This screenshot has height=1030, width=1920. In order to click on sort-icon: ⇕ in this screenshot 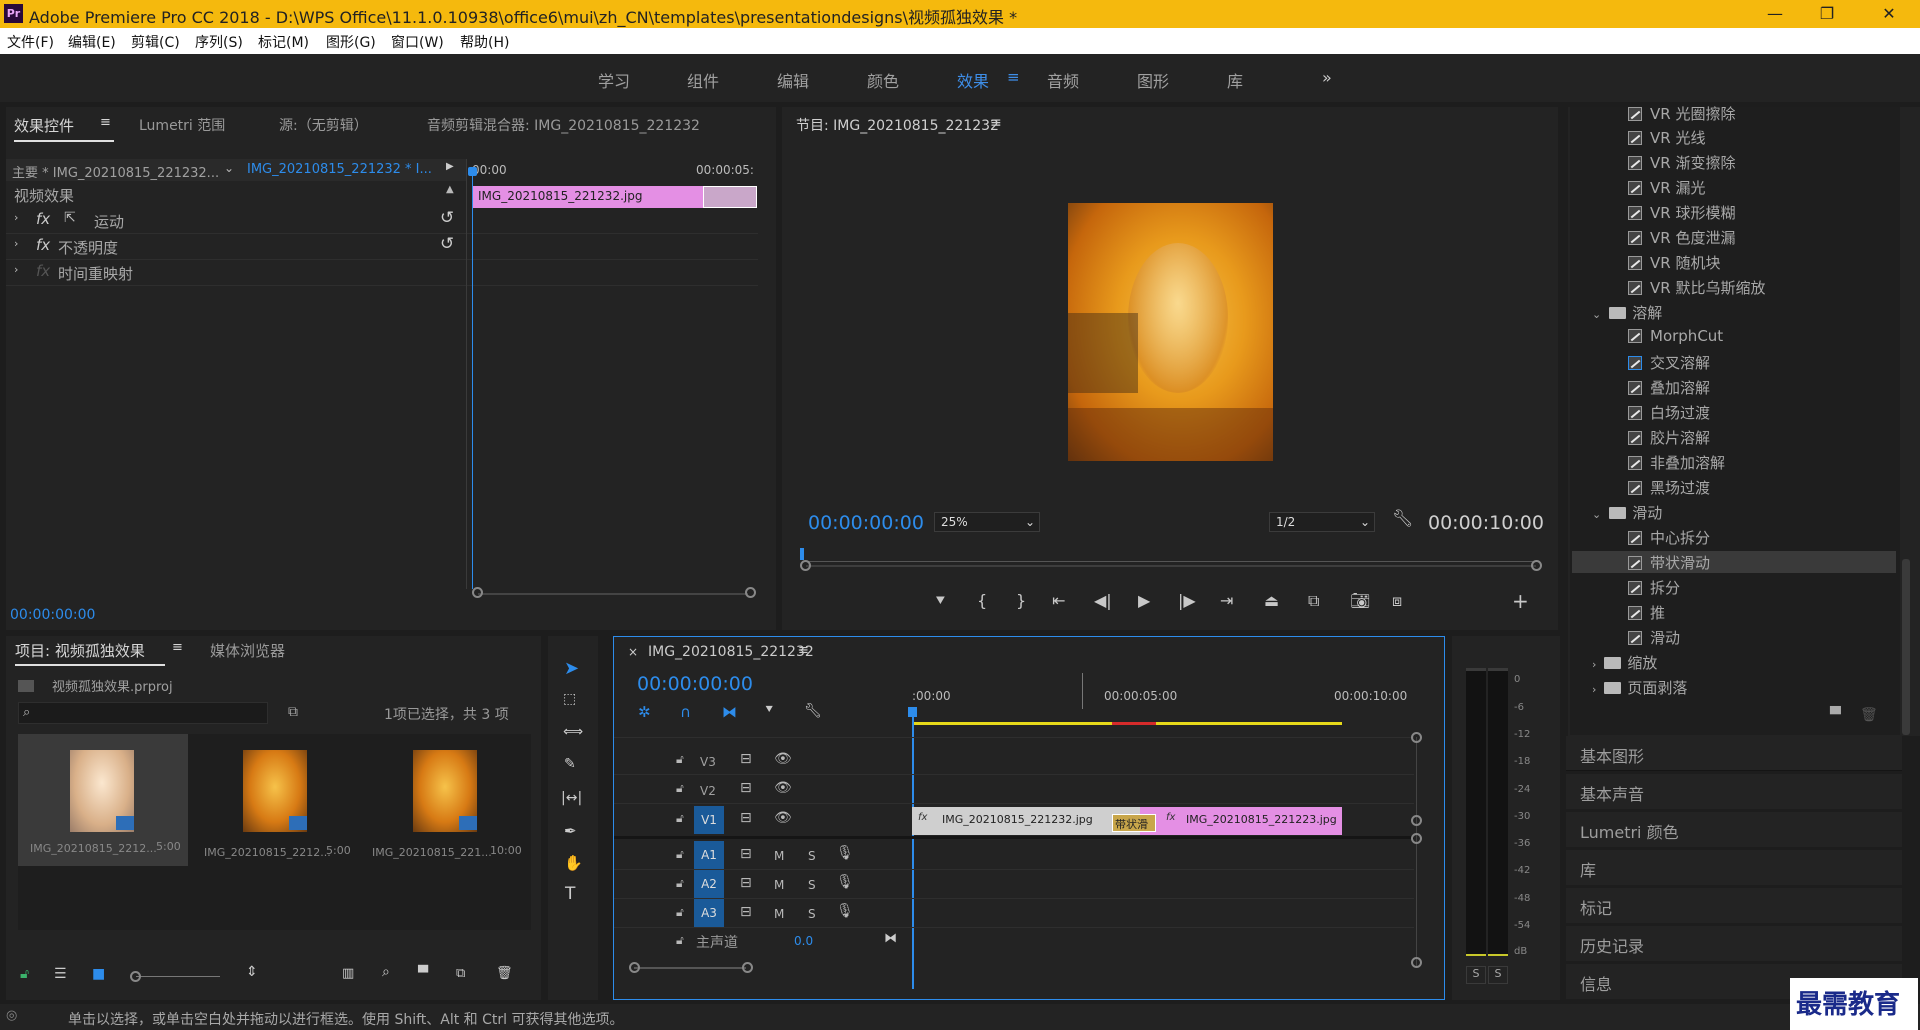, I will do `click(252, 972)`.